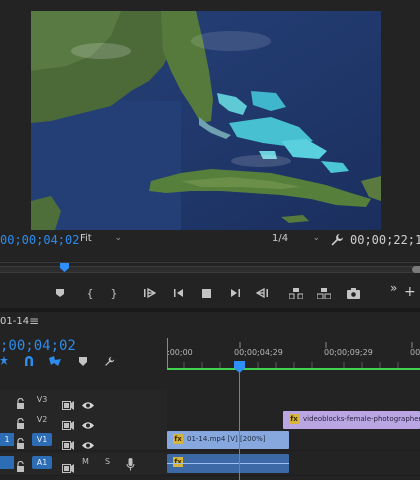 The width and height of the screenshot is (420, 480). Describe the element at coordinates (293, 440) in the screenshot. I see `track-content-v1: fx 01-14.mp4 [V] [200%]` at that location.